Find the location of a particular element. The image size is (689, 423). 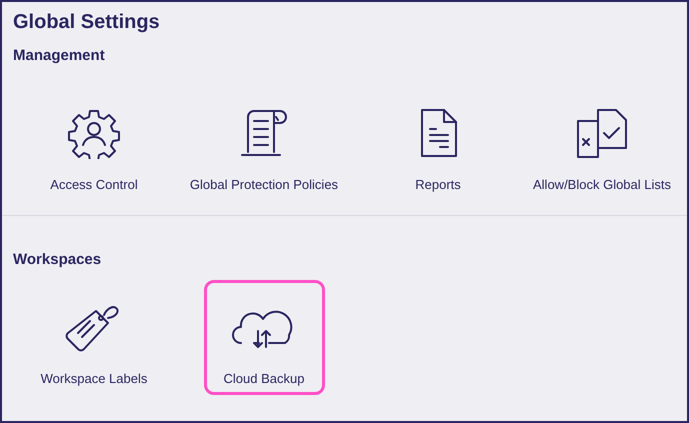

settings-tile: Allow/Block Global Lists is located at coordinates (602, 143).